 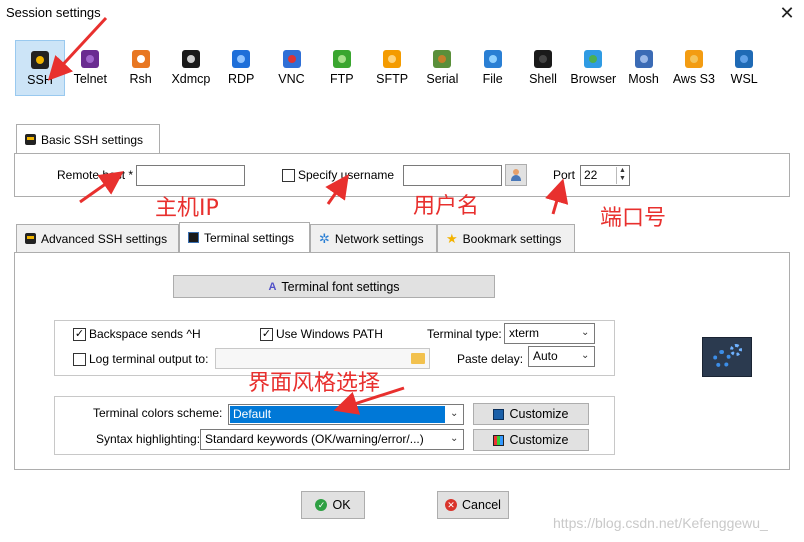 What do you see at coordinates (77, 48) in the screenshot?
I see `arrow-to-ssh` at bounding box center [77, 48].